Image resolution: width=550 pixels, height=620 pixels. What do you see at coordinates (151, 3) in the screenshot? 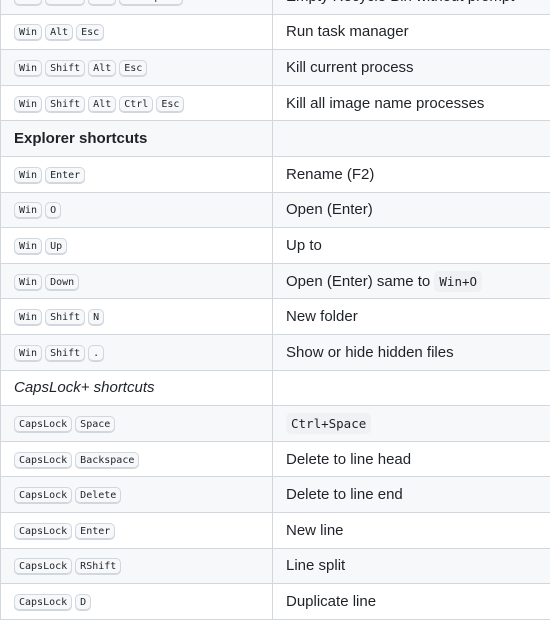
I see `key-badge: Backspace` at bounding box center [151, 3].